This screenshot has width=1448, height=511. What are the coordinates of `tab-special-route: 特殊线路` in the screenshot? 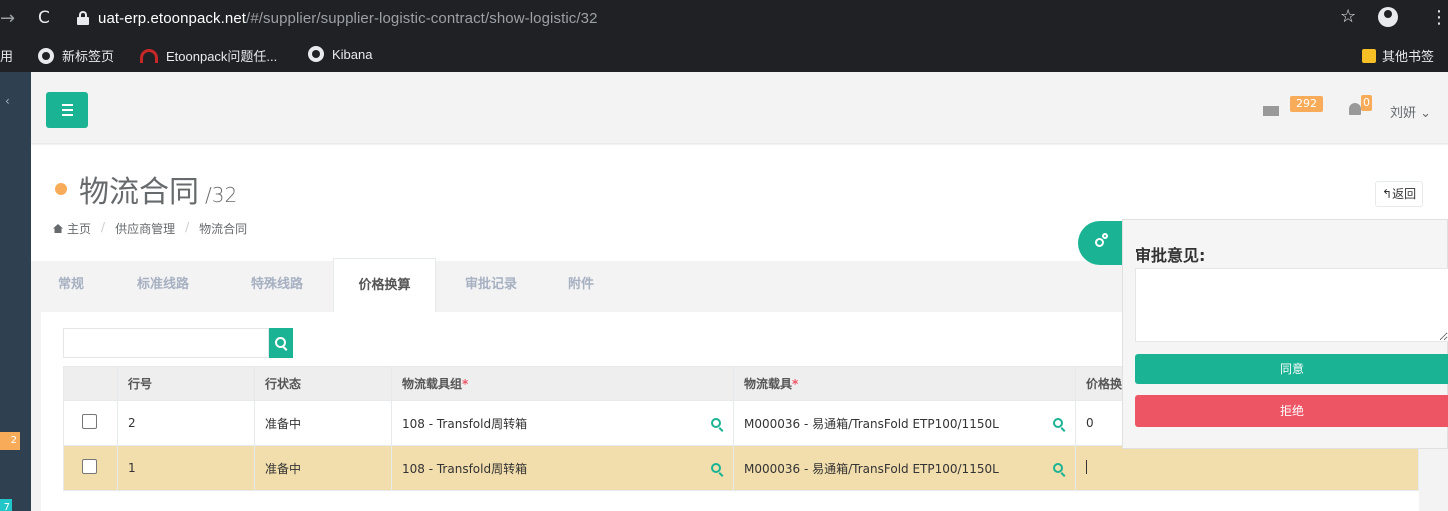 It's located at (277, 285).